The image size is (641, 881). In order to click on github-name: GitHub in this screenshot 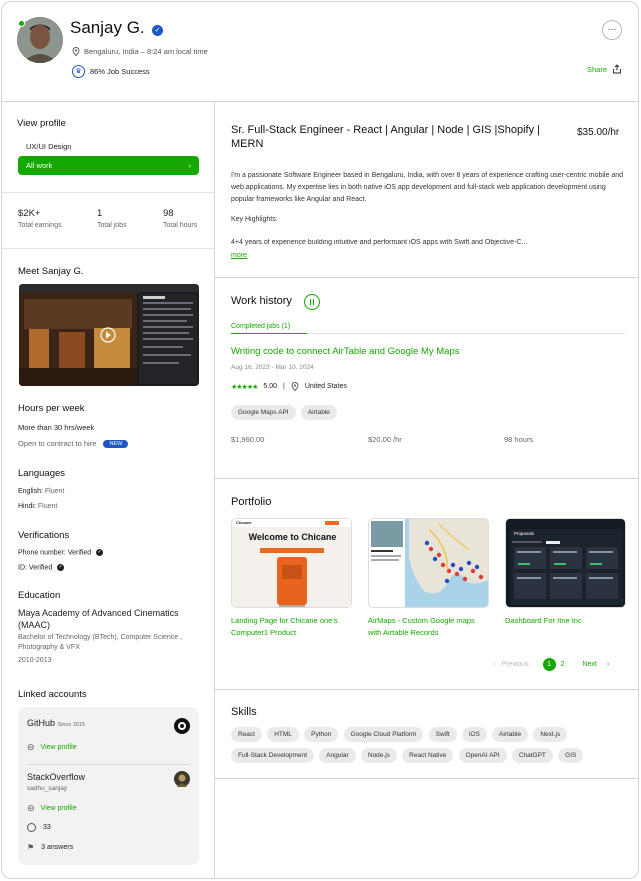, I will do `click(41, 723)`.